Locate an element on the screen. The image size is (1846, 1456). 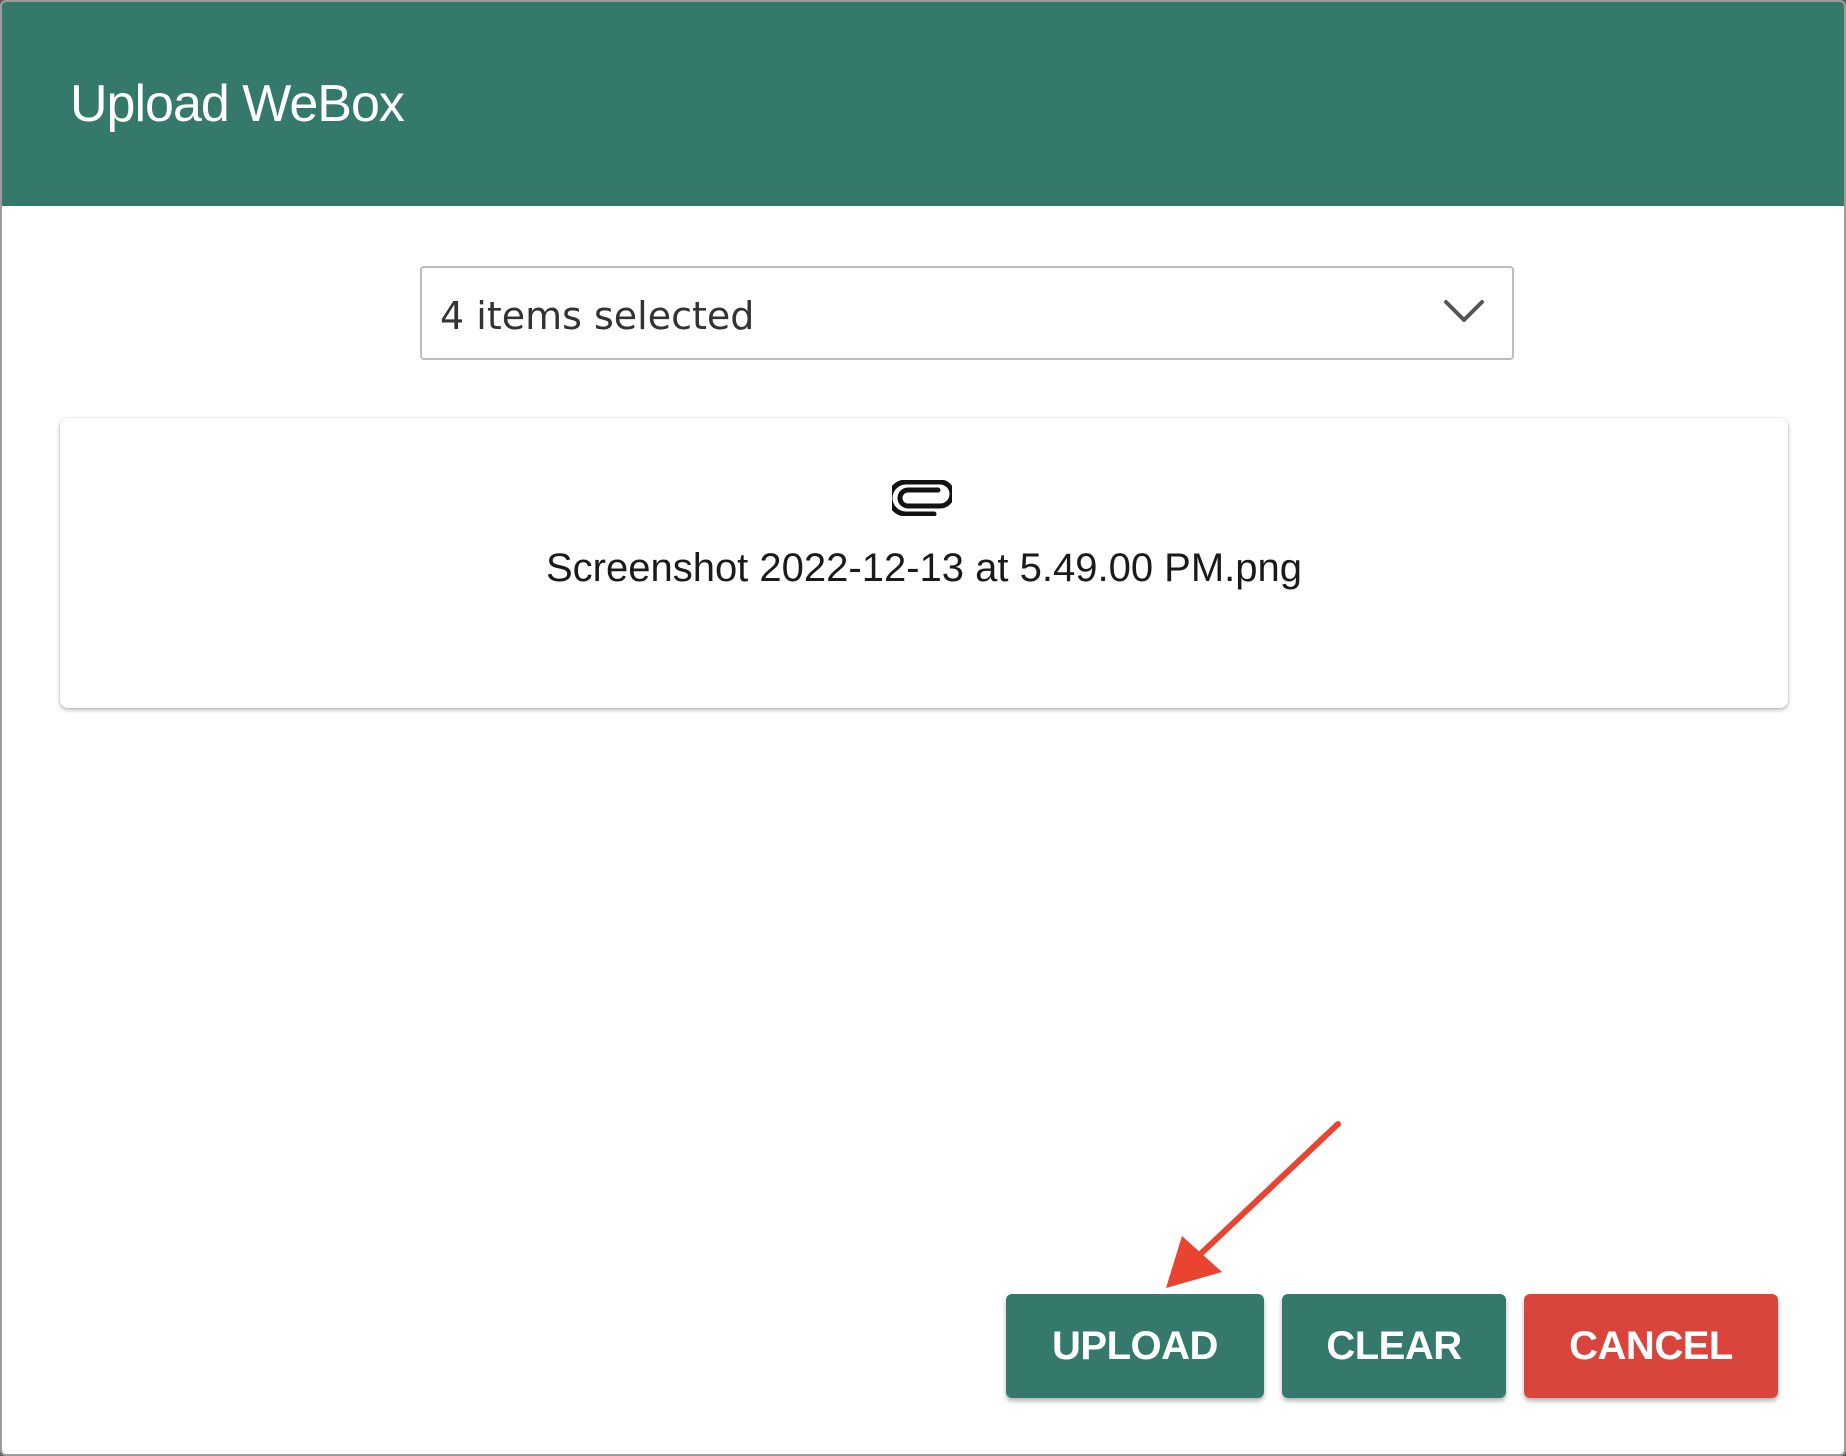
chevron-down-icon is located at coordinates (1464, 311).